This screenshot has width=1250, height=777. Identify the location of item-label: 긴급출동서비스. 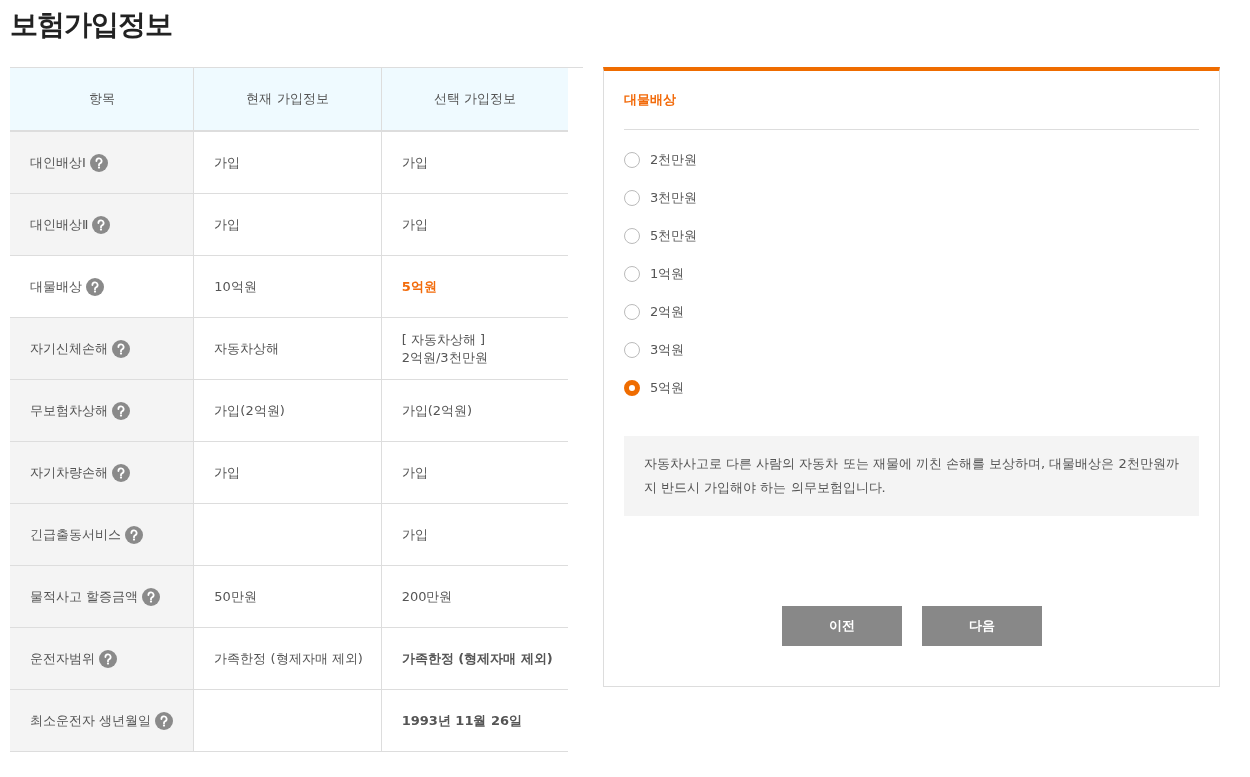
(75, 534).